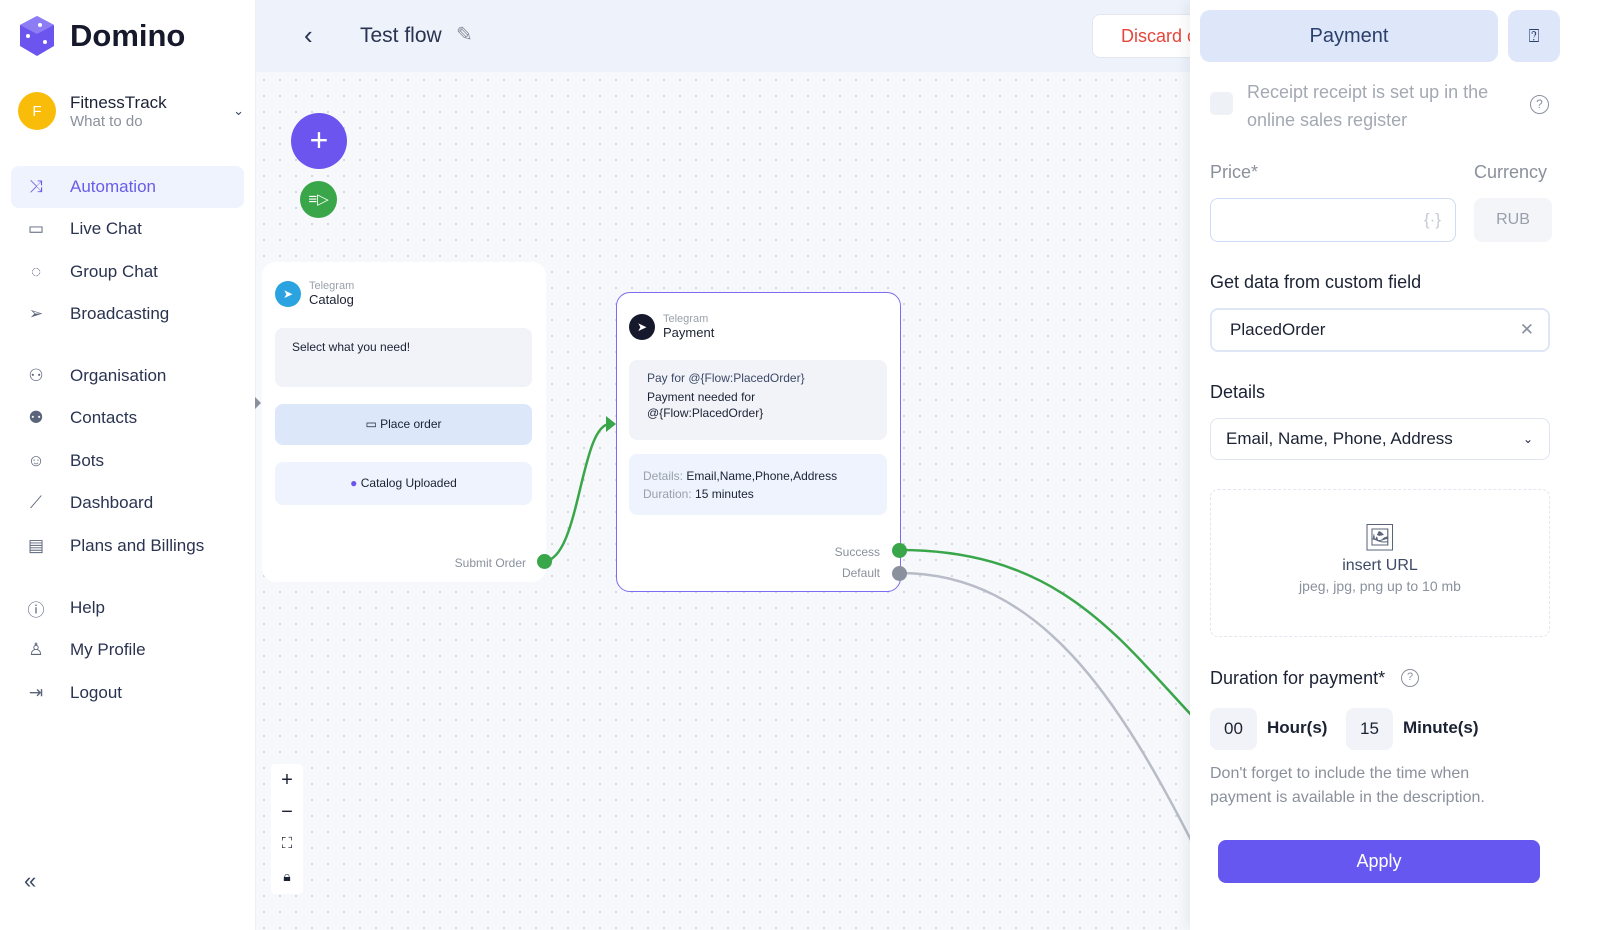  I want to click on details-label: Details:, so click(663, 476).